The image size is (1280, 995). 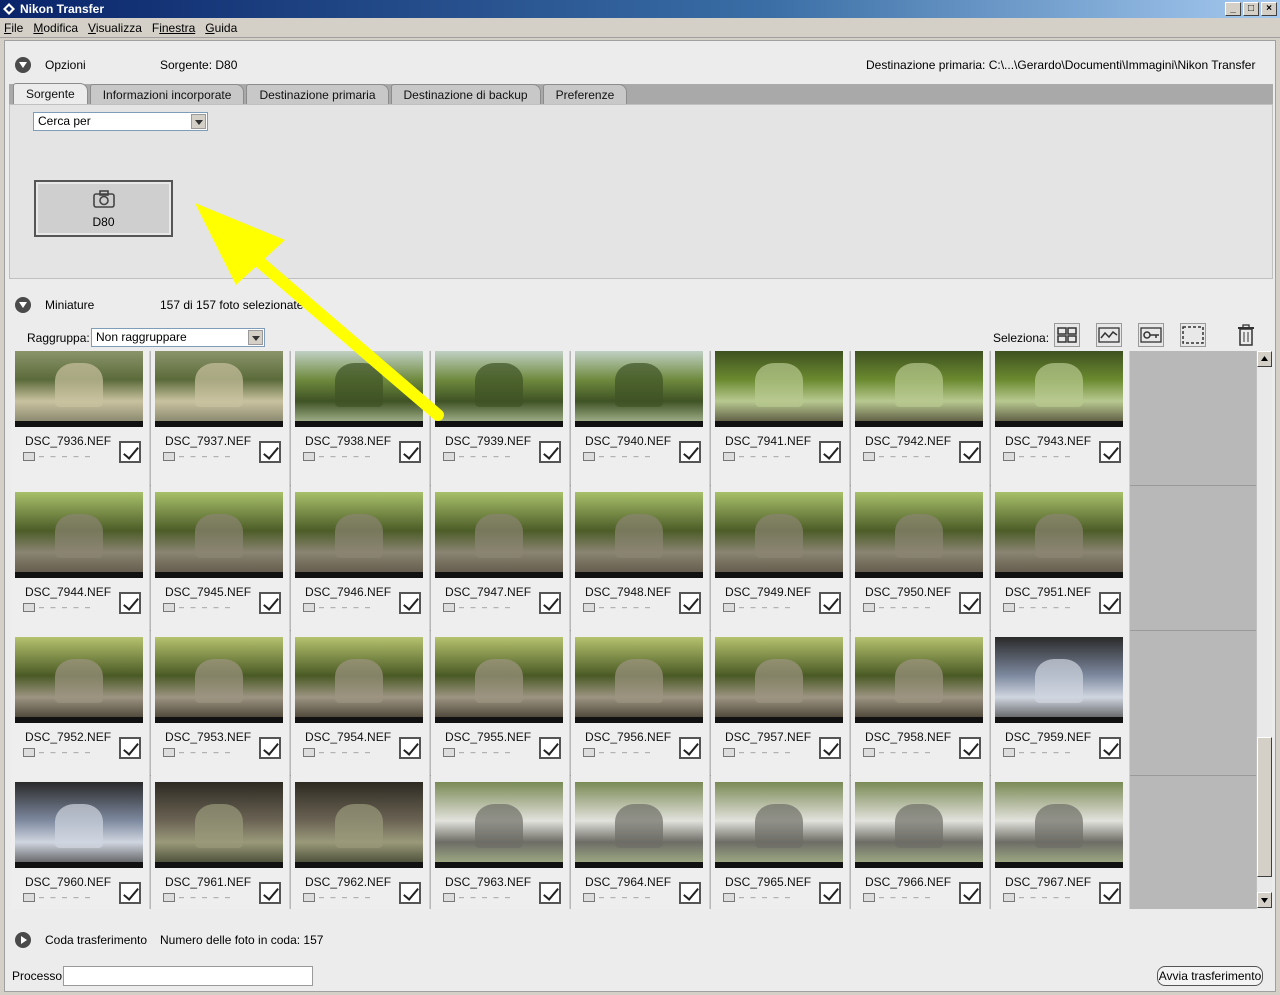 I want to click on tab-preferenze: Preferenze, so click(x=585, y=94).